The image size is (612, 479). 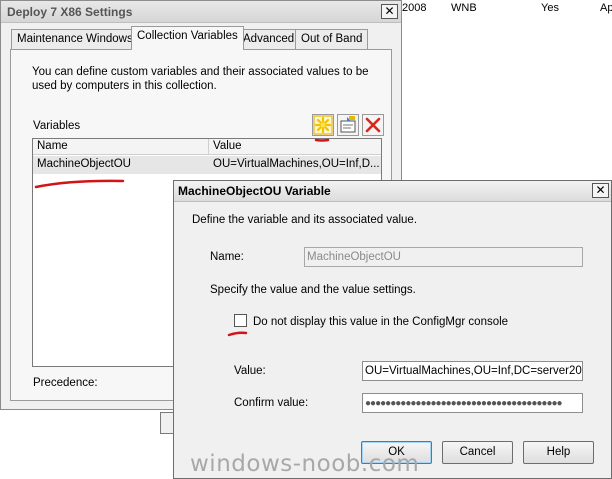 What do you see at coordinates (187, 38) in the screenshot?
I see `tab-collection-variables: Collection Variables` at bounding box center [187, 38].